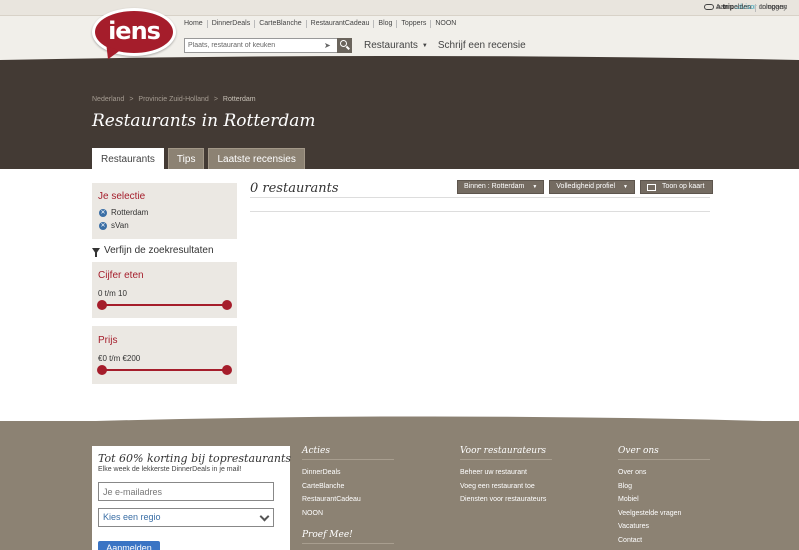 This screenshot has width=799, height=550. I want to click on topnav-noon: NOON, so click(445, 24).